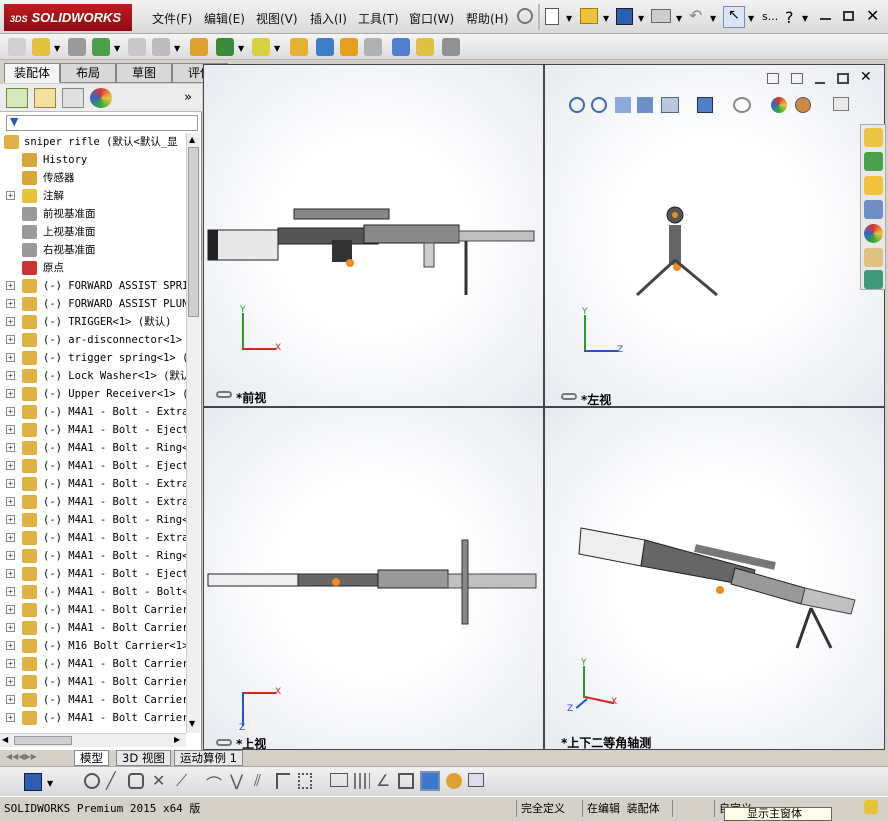 The image size is (888, 821). Describe the element at coordinates (192, 723) in the screenshot. I see `scroll-down-icon: ▼` at that location.